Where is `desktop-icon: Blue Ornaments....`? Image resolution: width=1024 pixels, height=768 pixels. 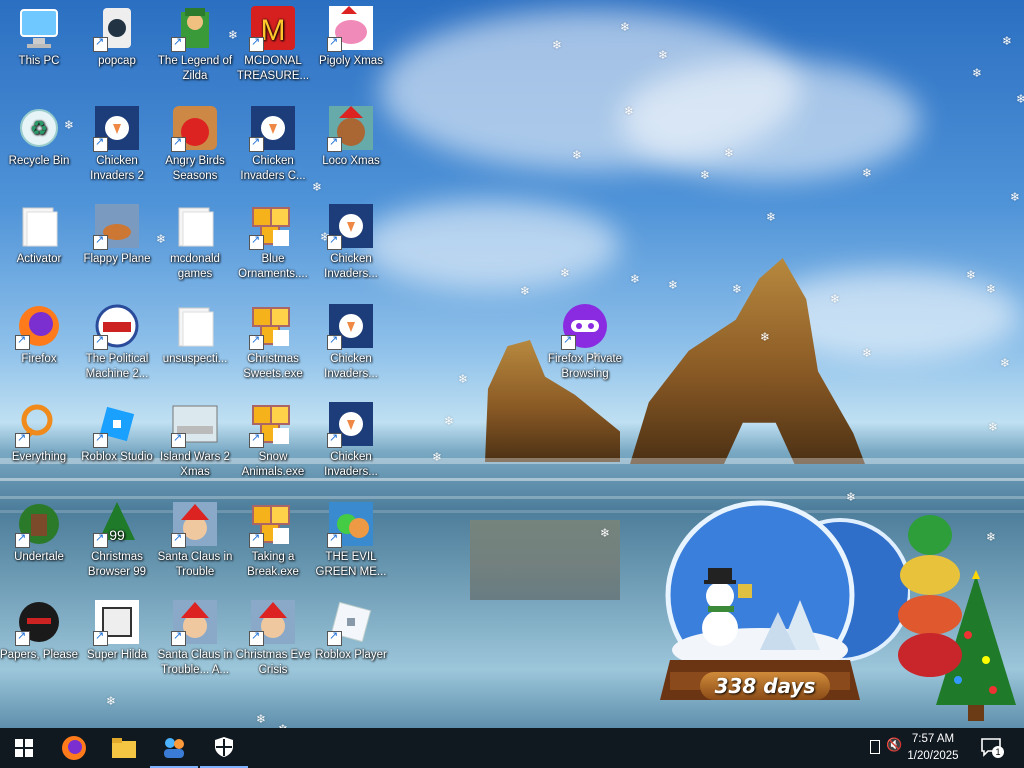 desktop-icon: Blue Ornaments.... is located at coordinates (273, 242).